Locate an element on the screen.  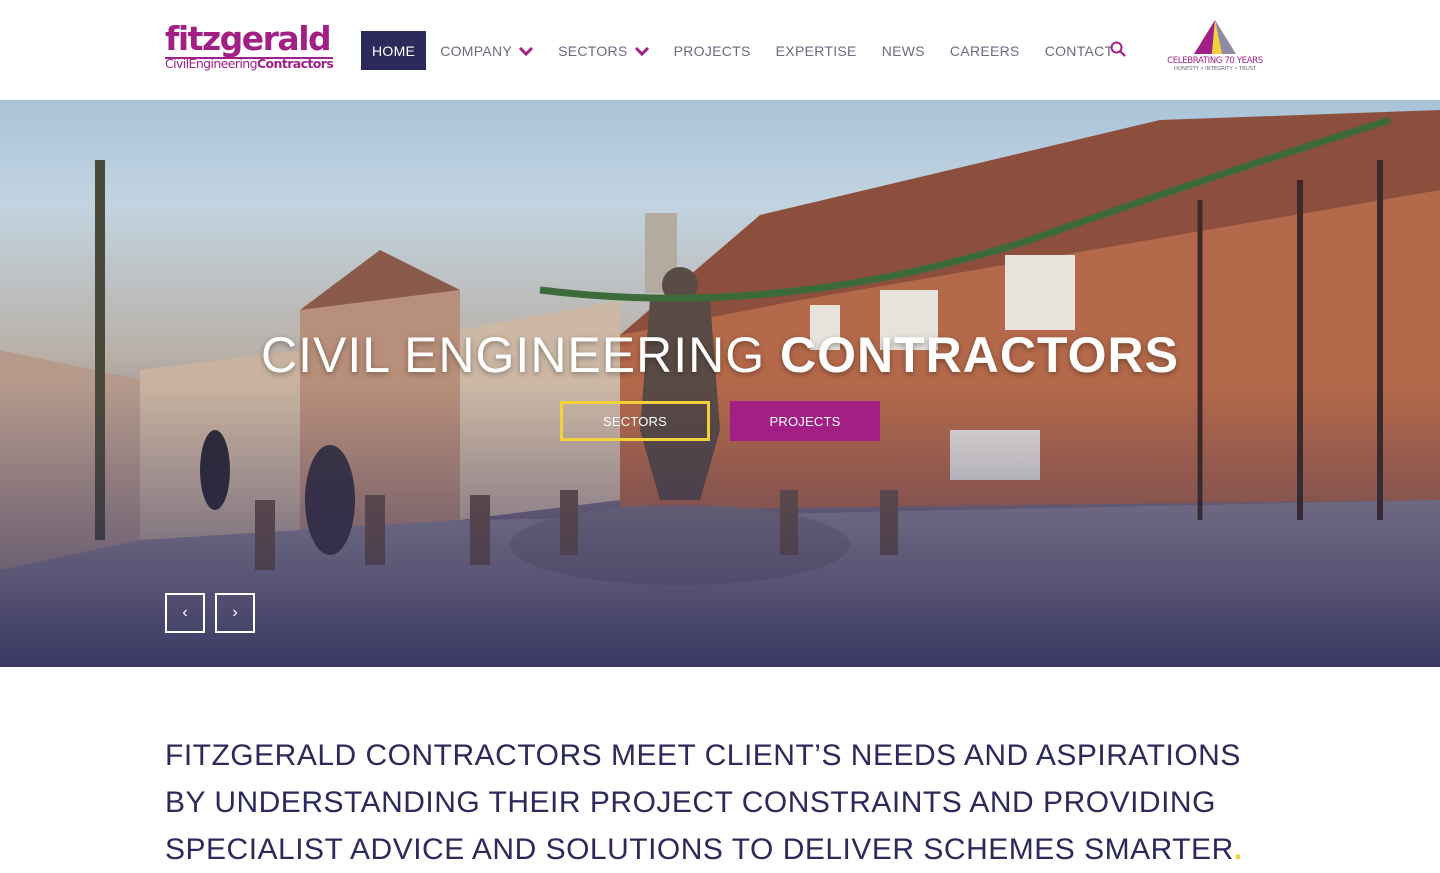
nav-item-expertise: EXPERTISE is located at coordinates (816, 50).